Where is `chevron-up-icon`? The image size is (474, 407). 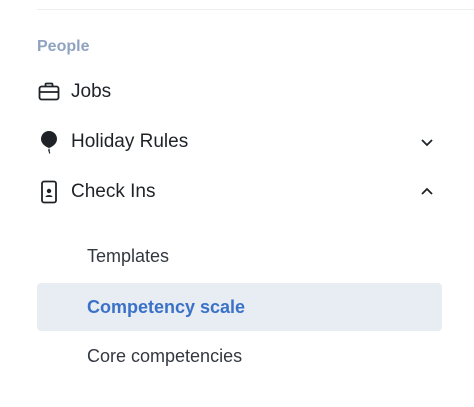 chevron-up-icon is located at coordinates (427, 192).